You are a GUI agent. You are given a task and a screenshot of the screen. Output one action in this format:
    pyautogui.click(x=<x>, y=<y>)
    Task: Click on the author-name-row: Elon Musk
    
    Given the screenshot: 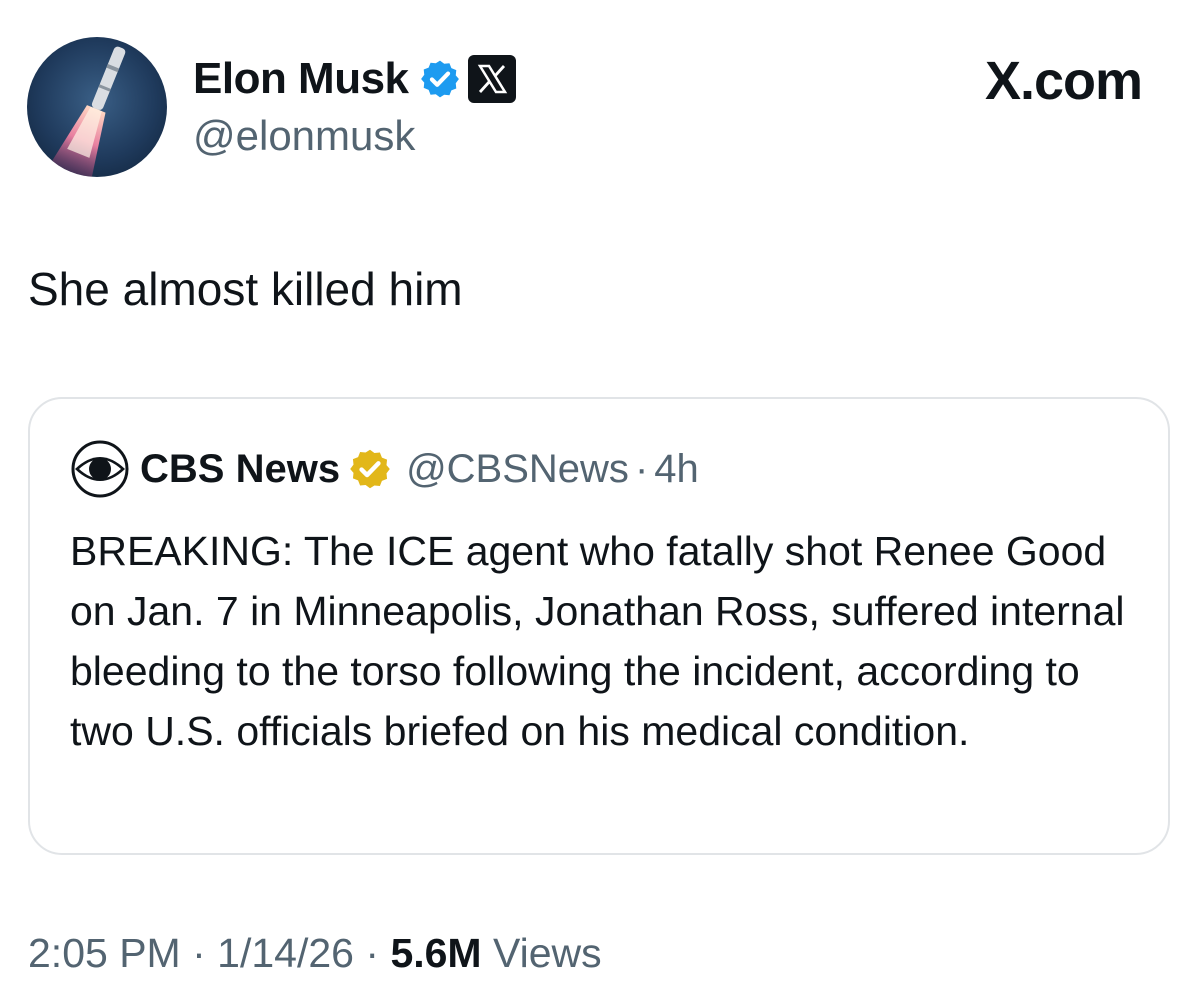 What is the action you would take?
    pyautogui.click(x=355, y=79)
    